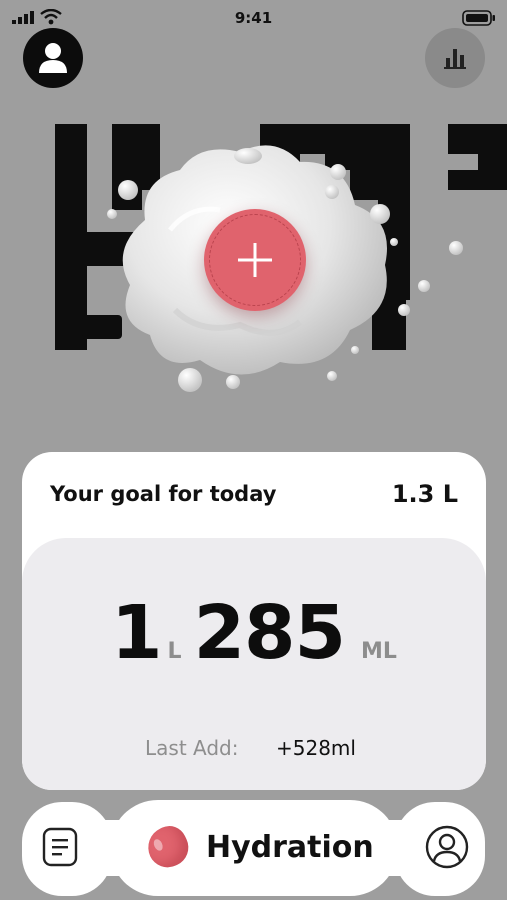  I want to click on user-icon, so click(53, 58).